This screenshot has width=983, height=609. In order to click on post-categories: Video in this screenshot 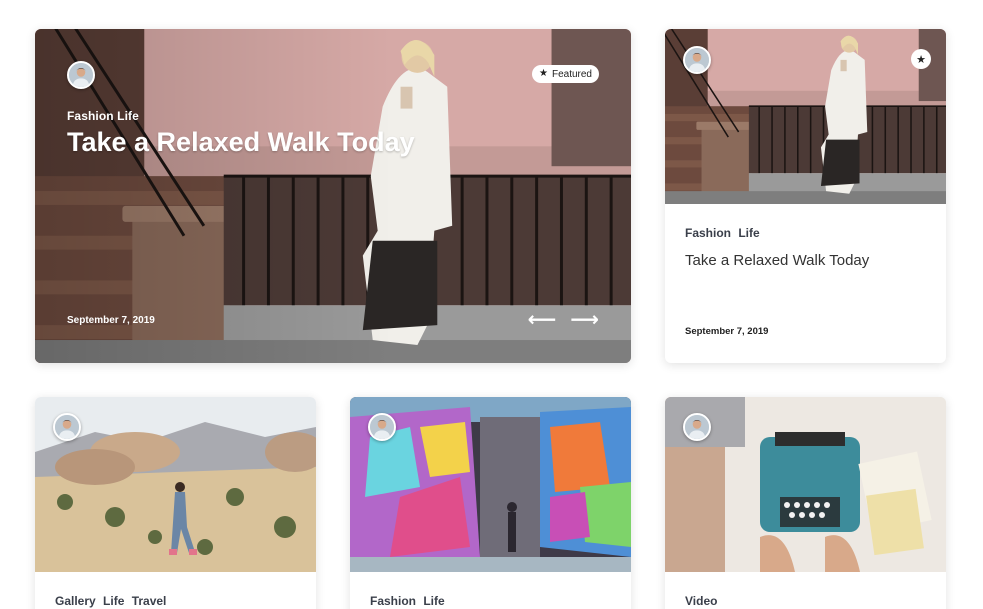, I will do `click(701, 601)`.